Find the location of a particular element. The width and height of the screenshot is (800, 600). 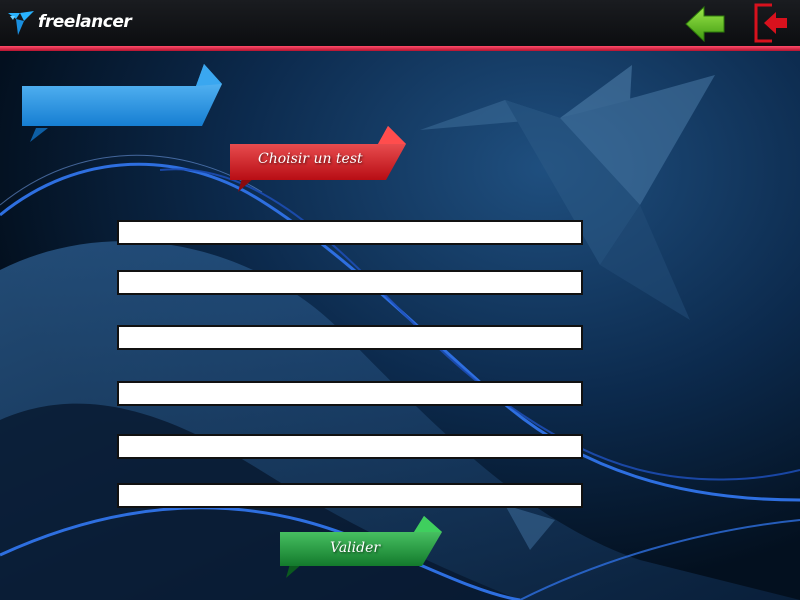

arrow-left-icon is located at coordinates (705, 24).